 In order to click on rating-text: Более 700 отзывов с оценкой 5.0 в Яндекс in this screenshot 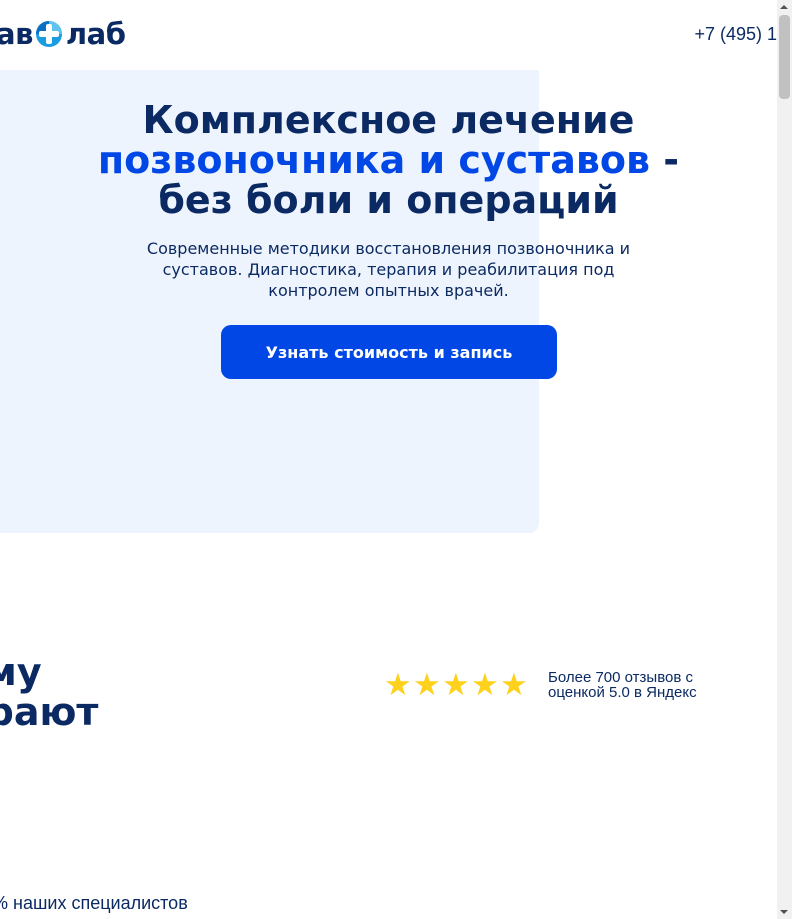, I will do `click(622, 685)`.